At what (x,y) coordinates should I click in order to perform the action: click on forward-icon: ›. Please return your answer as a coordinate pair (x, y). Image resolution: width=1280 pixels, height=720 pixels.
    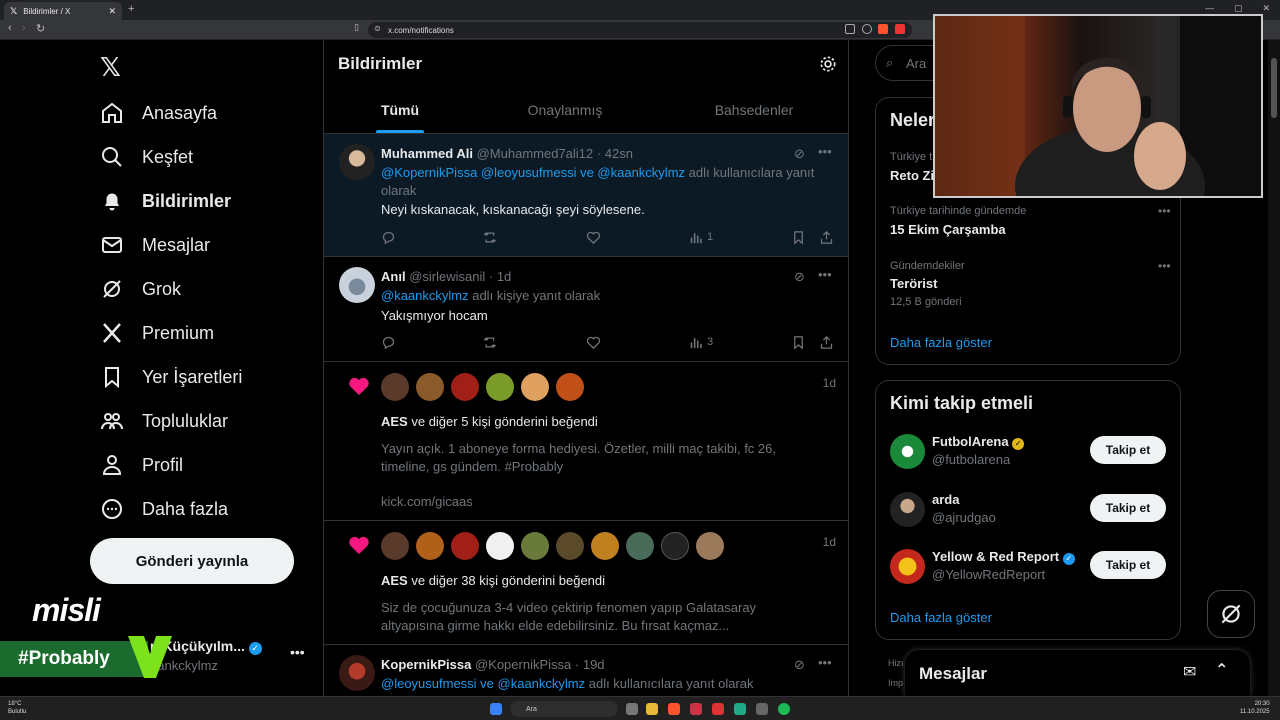
    Looking at the image, I should click on (24, 28).